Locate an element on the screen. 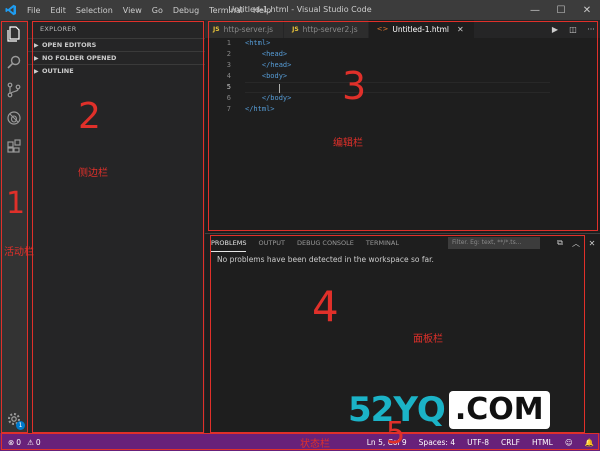 This screenshot has width=600, height=451. panel-actions: ⧉ ︿ ✕ is located at coordinates (576, 243).